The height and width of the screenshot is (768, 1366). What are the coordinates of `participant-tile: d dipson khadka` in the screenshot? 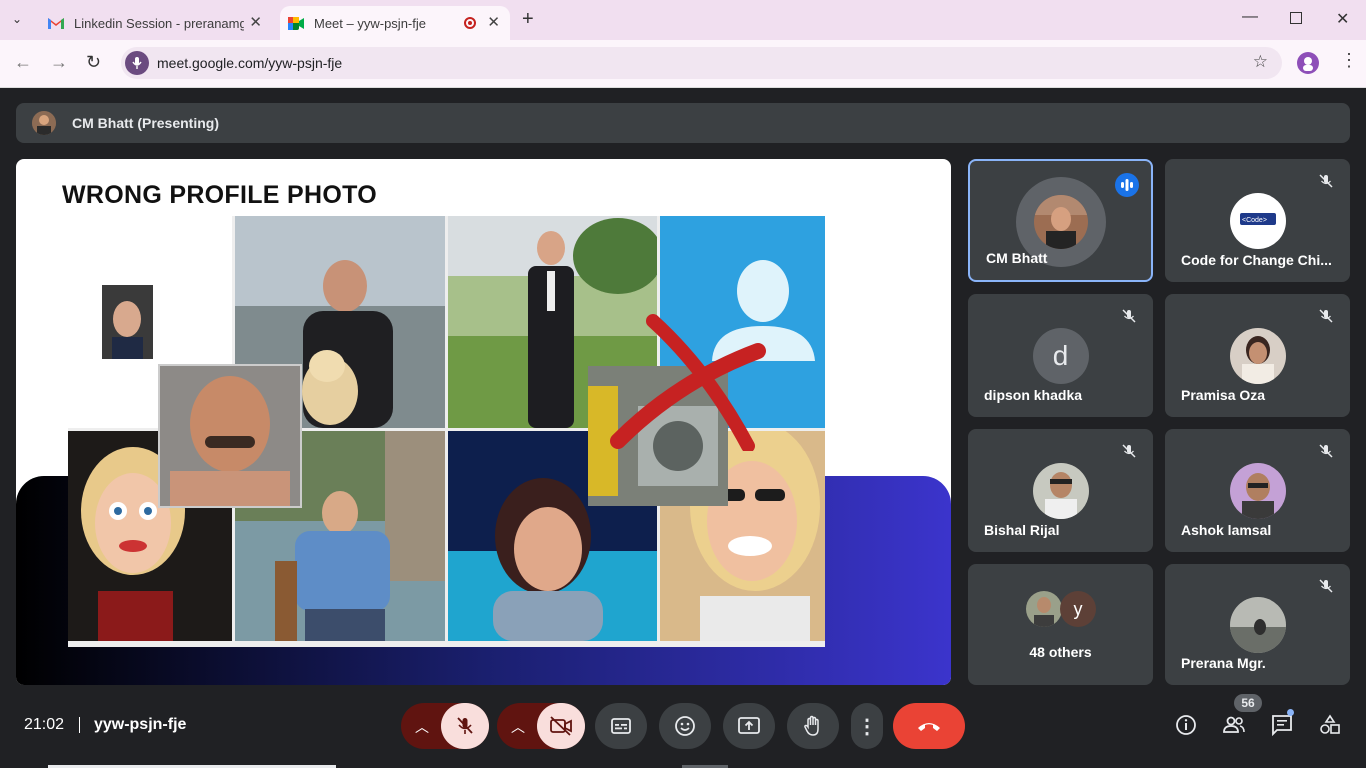 It's located at (1060, 355).